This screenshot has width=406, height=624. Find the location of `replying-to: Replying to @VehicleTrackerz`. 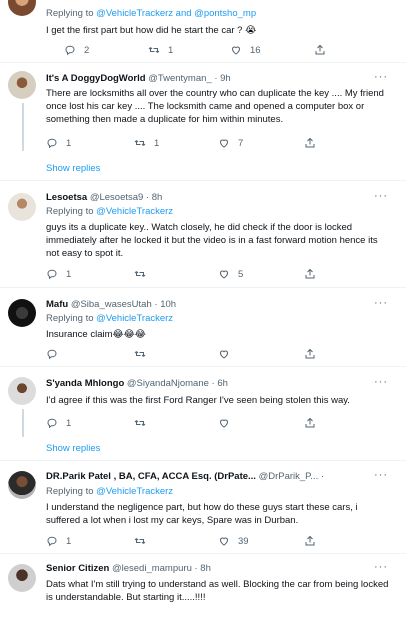

replying-to: Replying to @VehicleTrackerz is located at coordinates (109, 212).